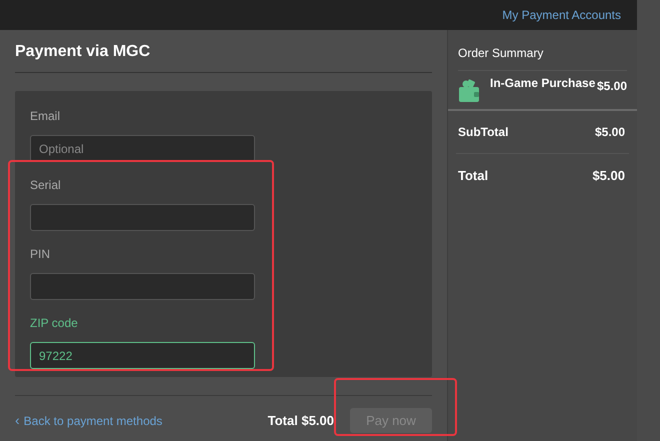  I want to click on wallet-icon, so click(469, 91).